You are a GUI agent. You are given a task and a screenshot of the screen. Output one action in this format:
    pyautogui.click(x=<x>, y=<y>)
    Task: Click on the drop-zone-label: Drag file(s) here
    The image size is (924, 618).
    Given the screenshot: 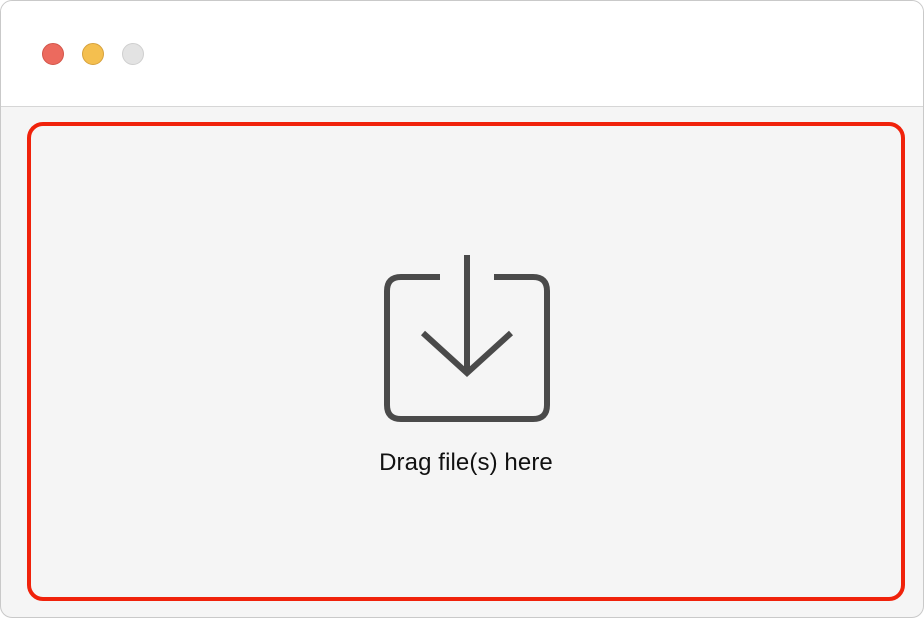 What is the action you would take?
    pyautogui.click(x=466, y=462)
    